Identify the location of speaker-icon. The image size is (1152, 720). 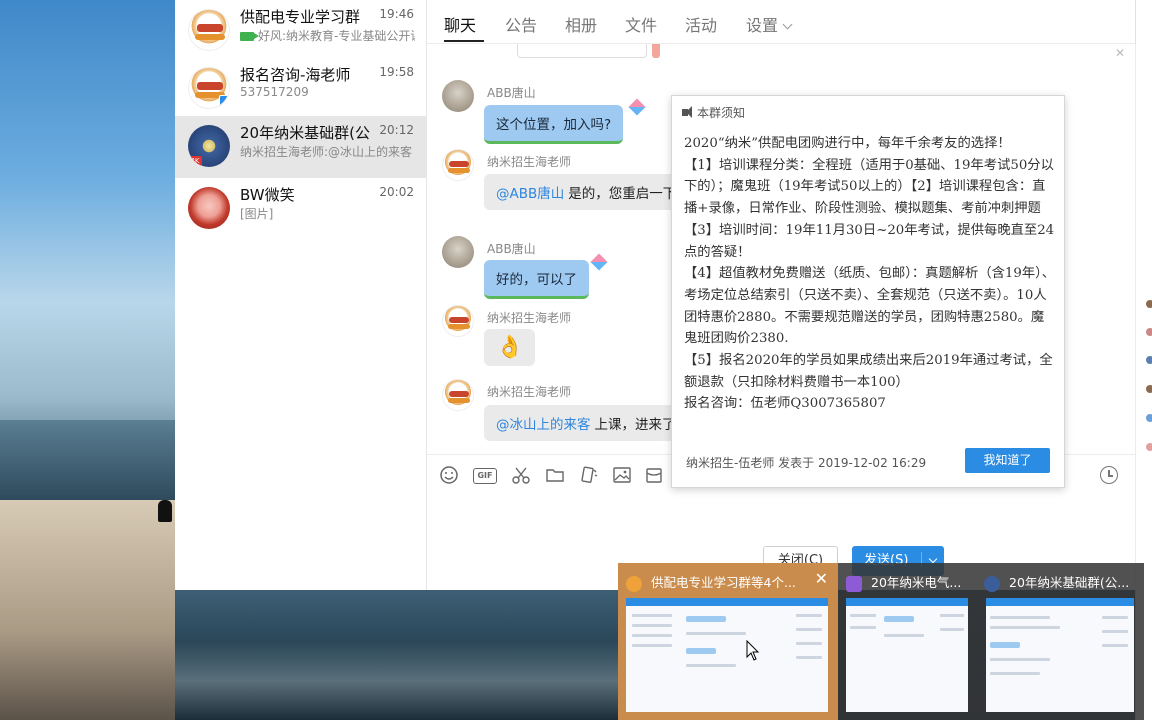
(687, 112).